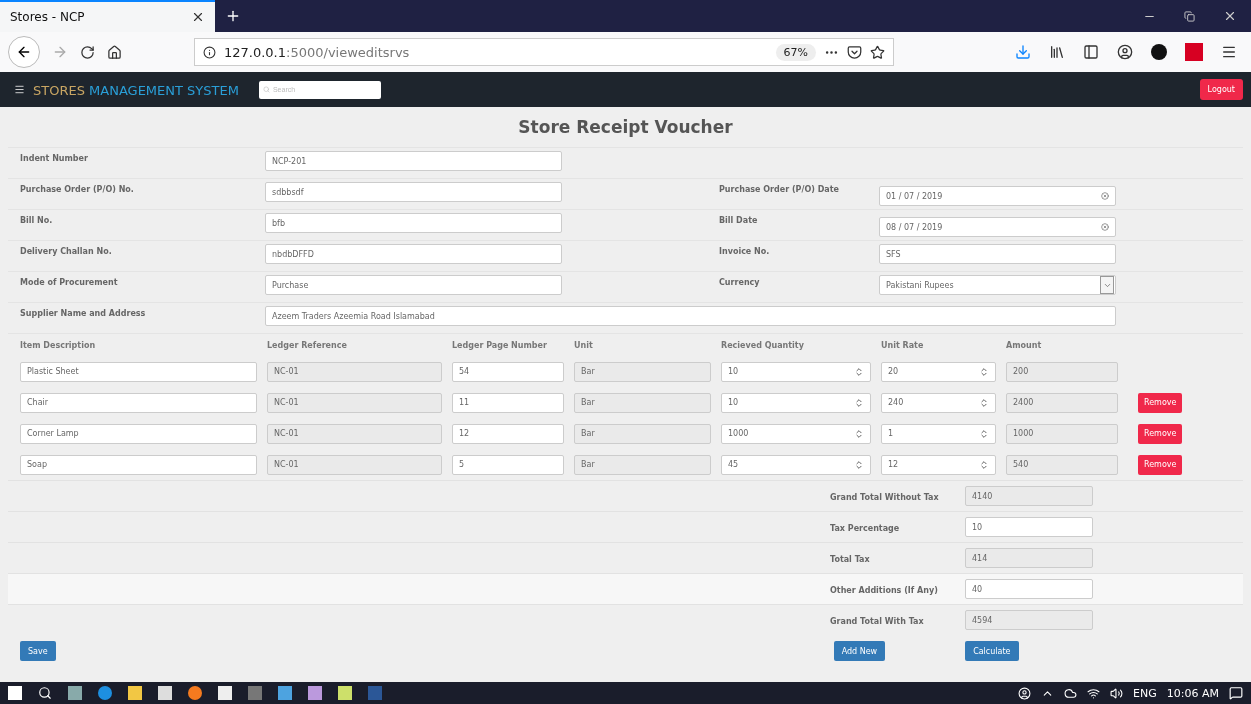 Image resolution: width=1251 pixels, height=704 pixels. What do you see at coordinates (1094, 693) in the screenshot?
I see `wifi-icon` at bounding box center [1094, 693].